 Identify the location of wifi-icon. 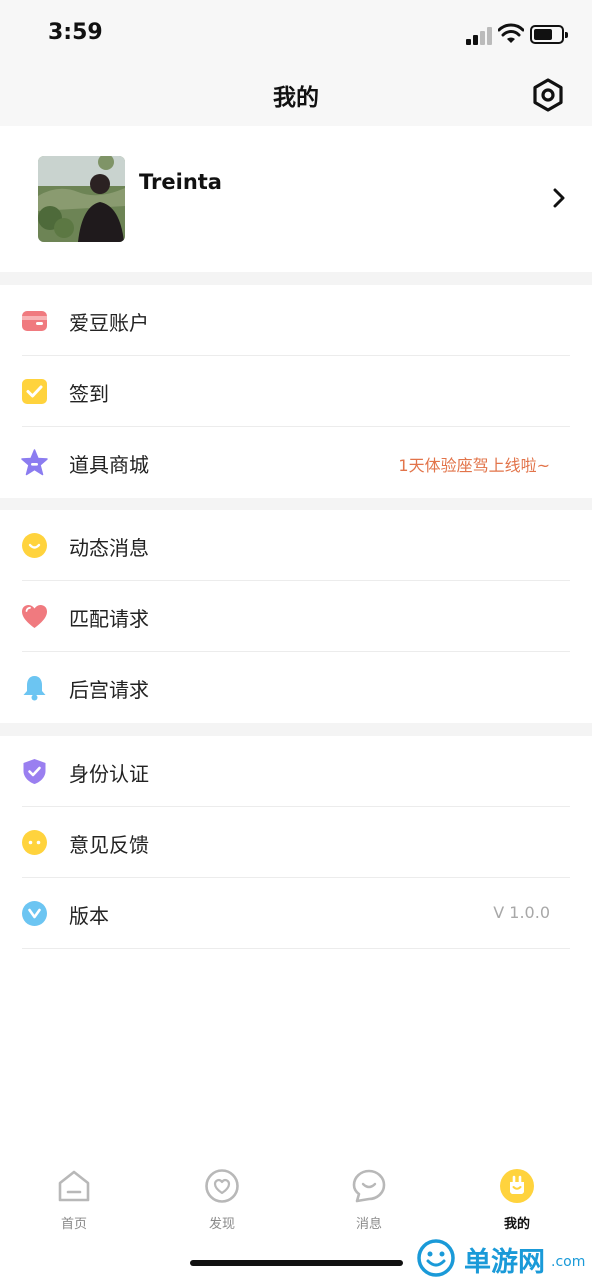
(511, 33).